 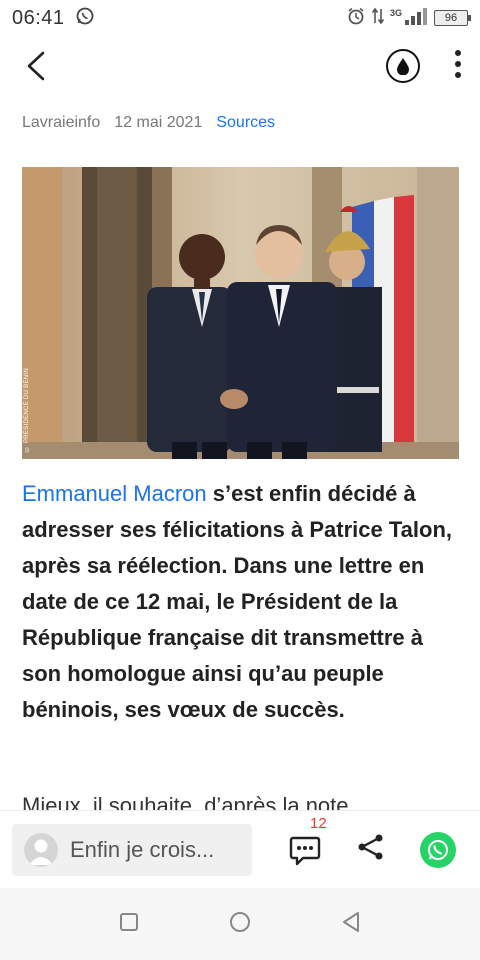 What do you see at coordinates (38, 17) in the screenshot?
I see `status-time: 06:41` at bounding box center [38, 17].